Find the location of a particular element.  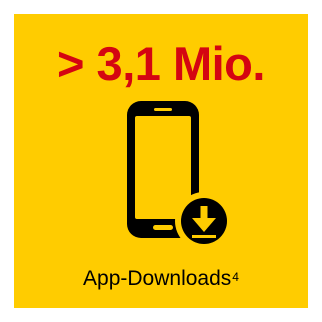

caption-text: App-Downloads is located at coordinates (157, 278).